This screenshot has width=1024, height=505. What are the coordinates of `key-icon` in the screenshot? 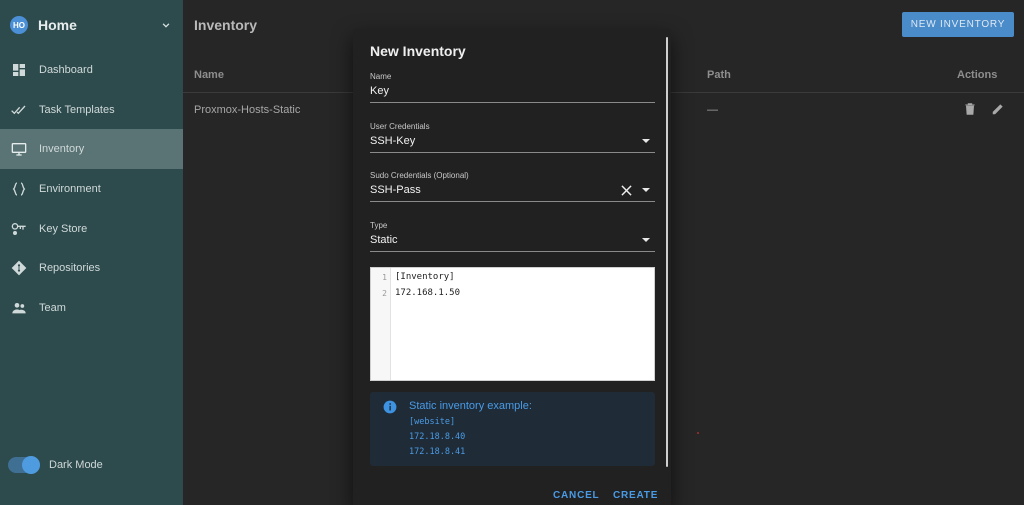 It's located at (19, 229).